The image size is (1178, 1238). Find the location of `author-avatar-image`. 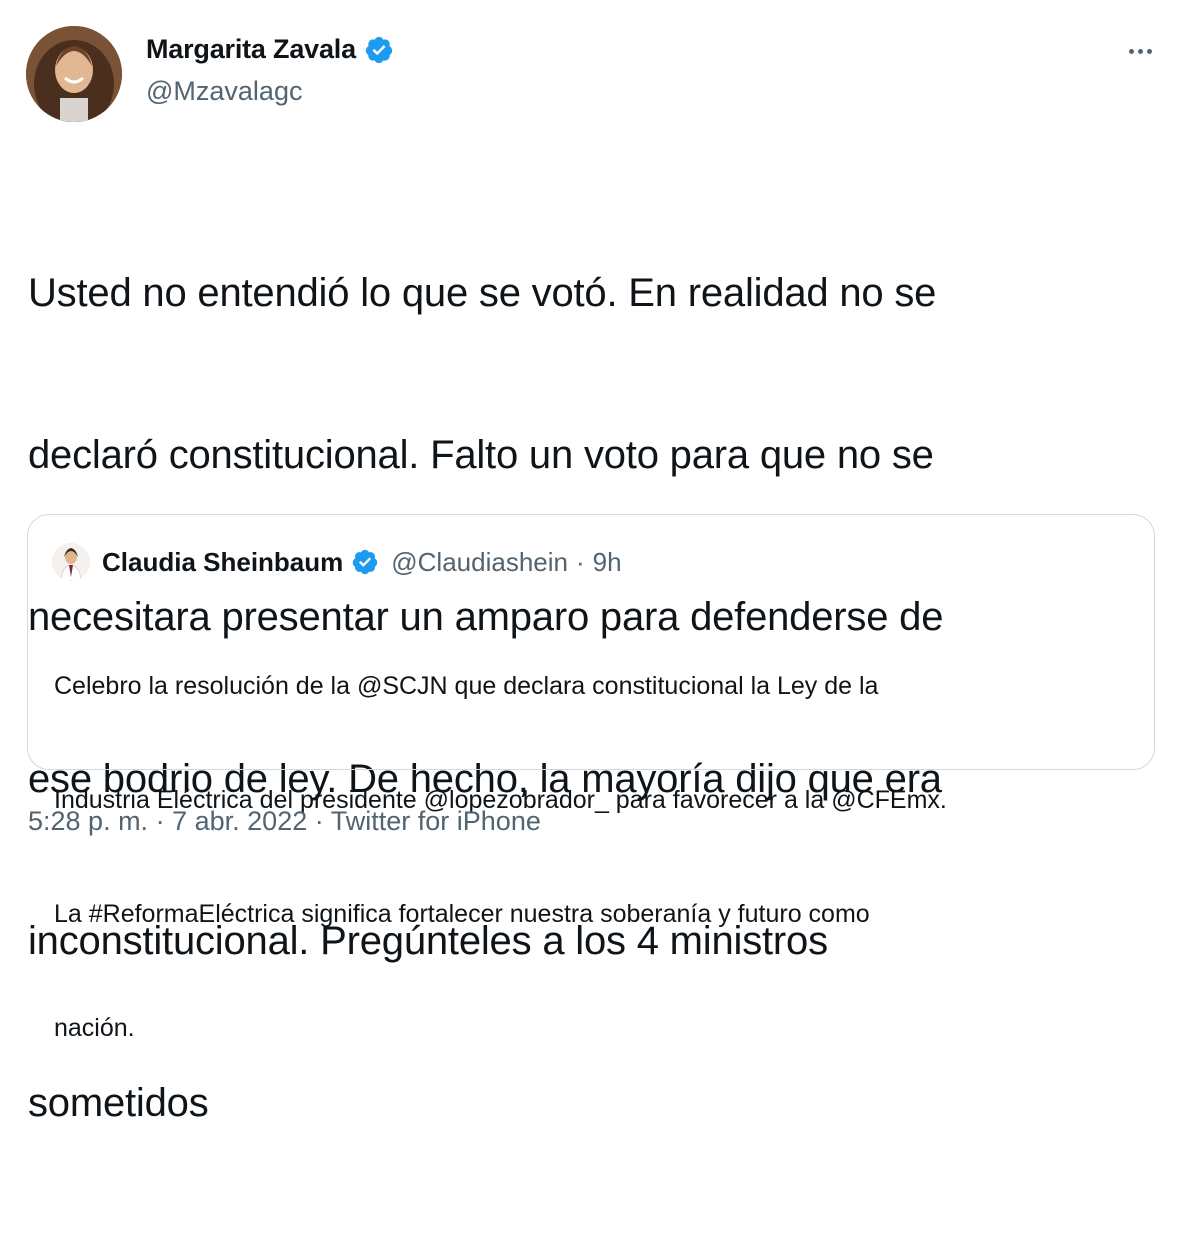

author-avatar-image is located at coordinates (74, 74).